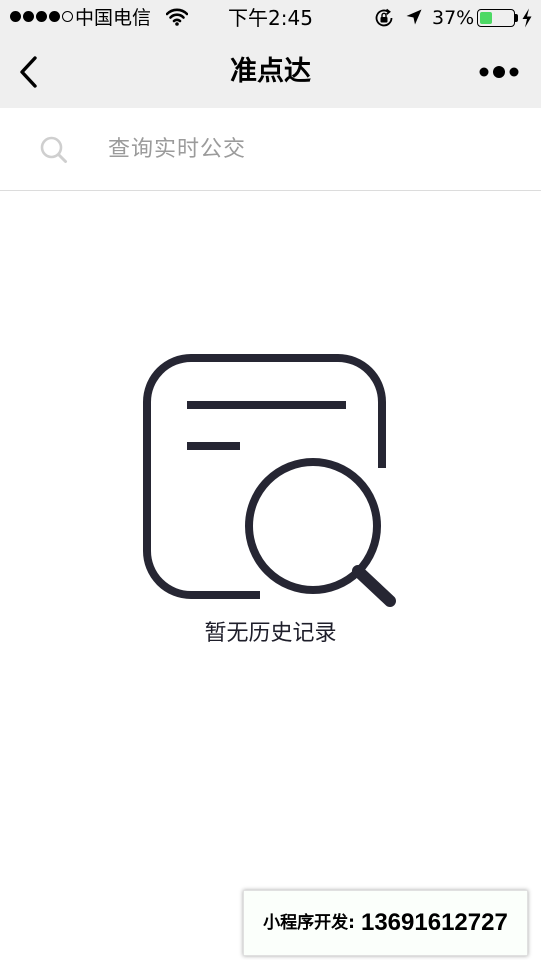 Image resolution: width=541 pixels, height=960 pixels. What do you see at coordinates (270, 633) in the screenshot?
I see `empty-state-message: 暂无历史记录` at bounding box center [270, 633].